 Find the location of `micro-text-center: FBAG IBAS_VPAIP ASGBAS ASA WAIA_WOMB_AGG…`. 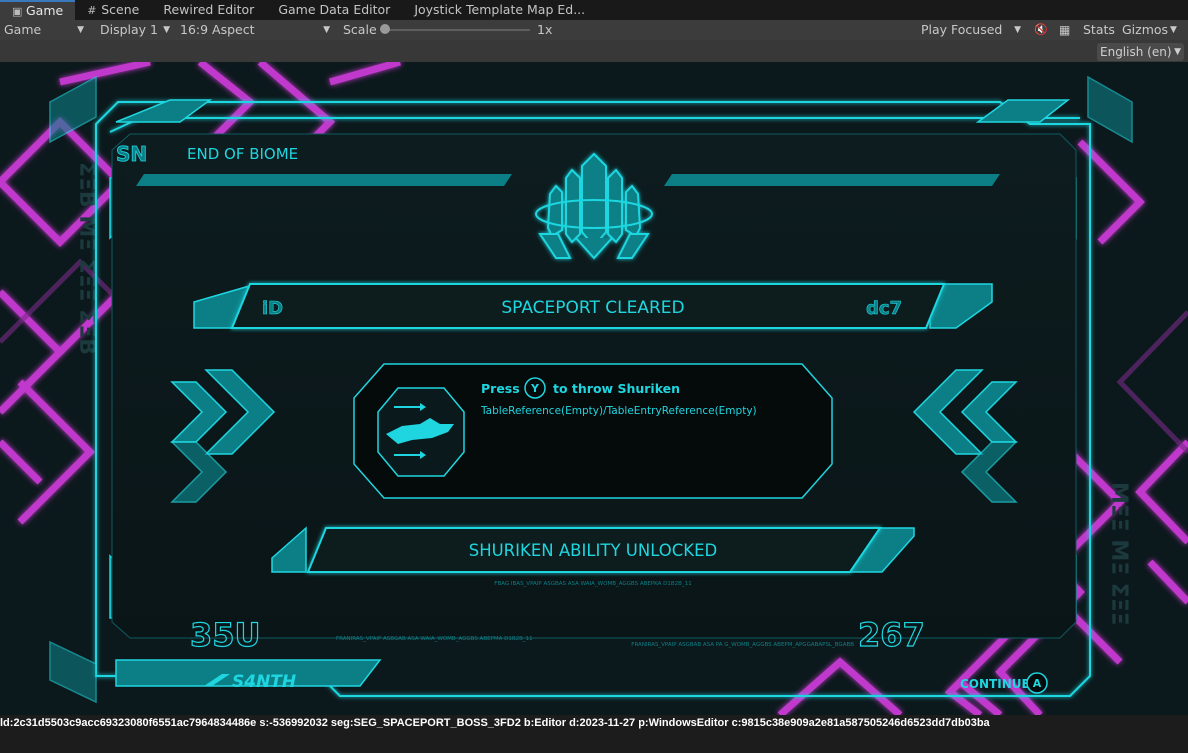

micro-text-center: FBAG IBAS_VPAIP ASGBAS ASA WAIA_WOMB_AGG… is located at coordinates (592, 584).